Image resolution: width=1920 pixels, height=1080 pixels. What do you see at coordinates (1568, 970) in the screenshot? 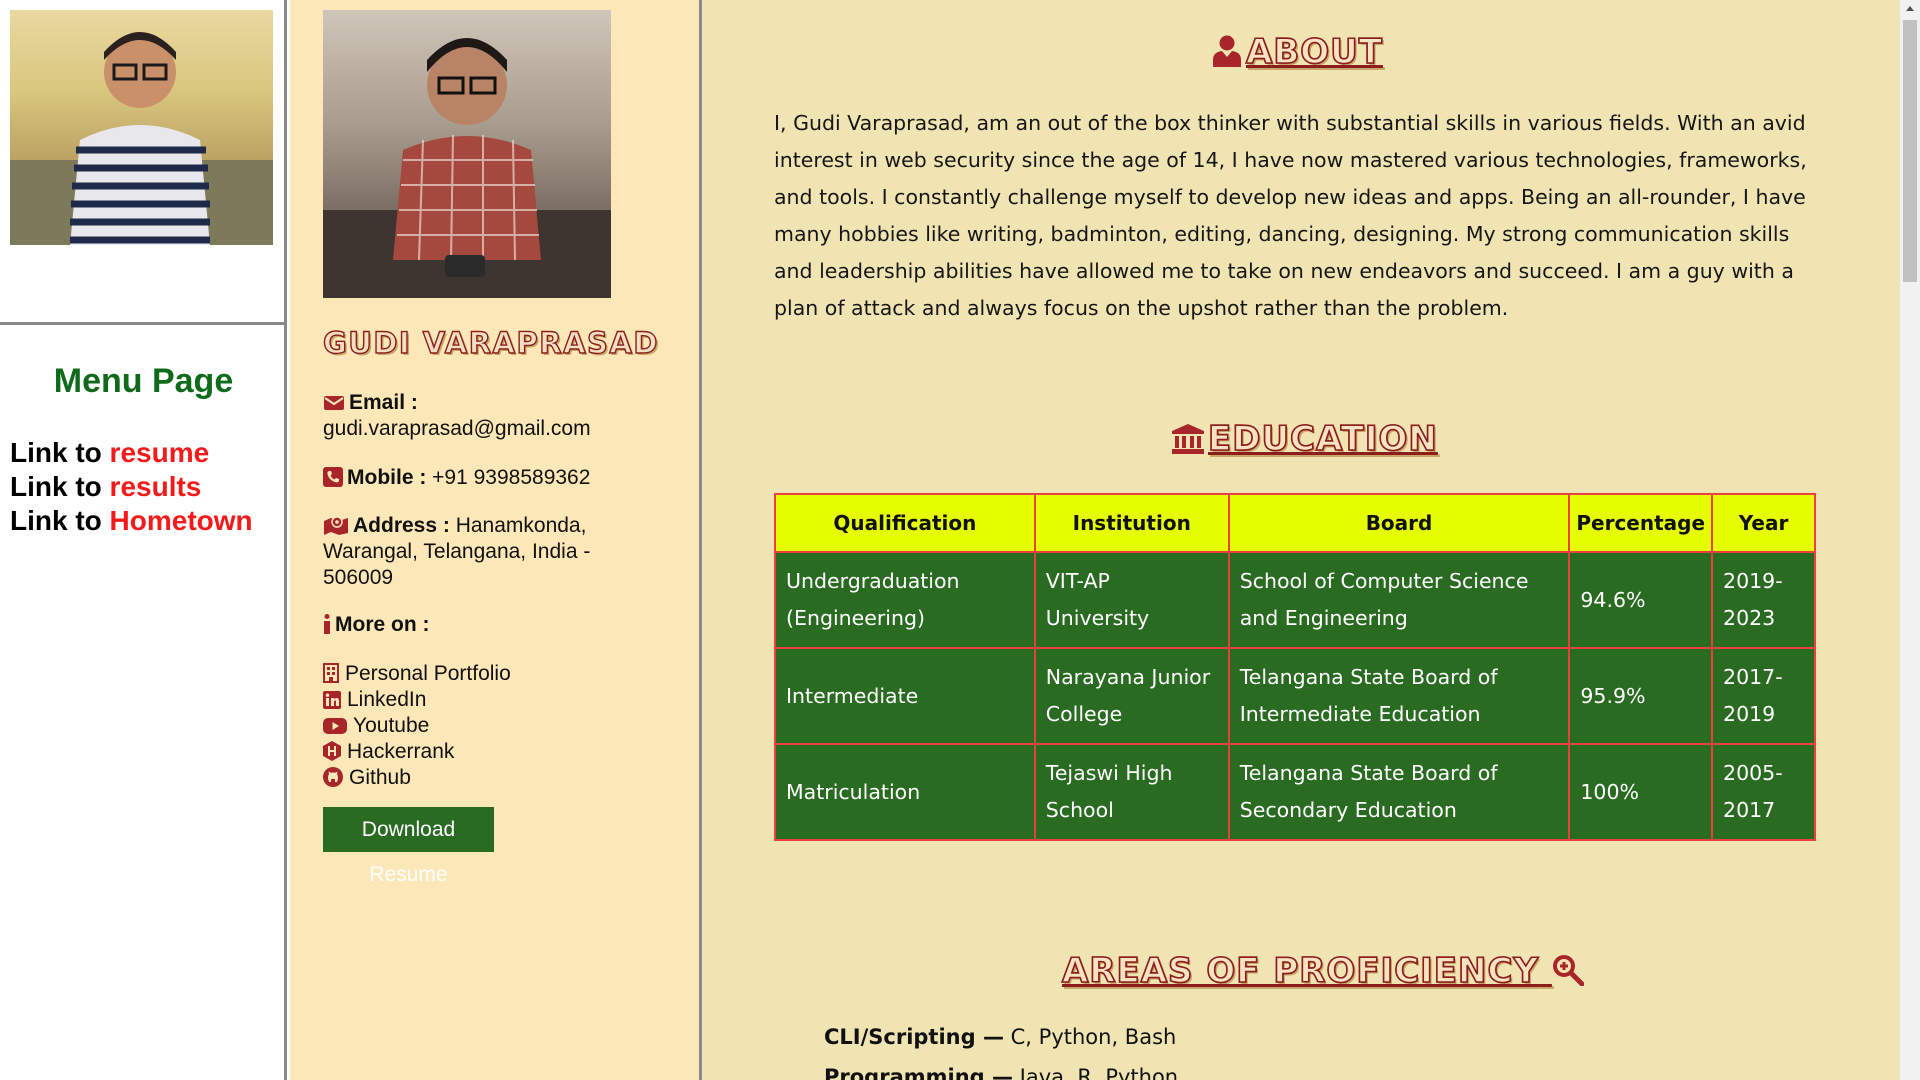
I see `search-plus-icon` at bounding box center [1568, 970].